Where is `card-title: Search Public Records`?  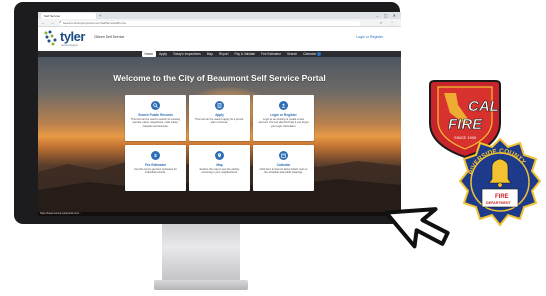
card-title: Search Public Records is located at coordinates (155, 115).